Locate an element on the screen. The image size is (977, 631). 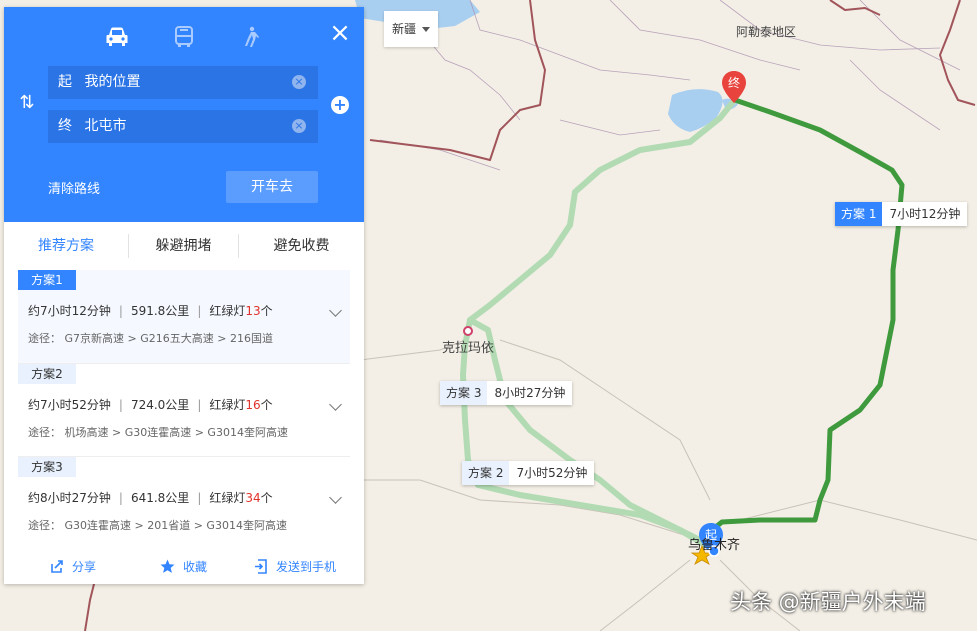
route-tabs: 推荐方案 躲避拥堵 避免收费 is located at coordinates (184, 246).